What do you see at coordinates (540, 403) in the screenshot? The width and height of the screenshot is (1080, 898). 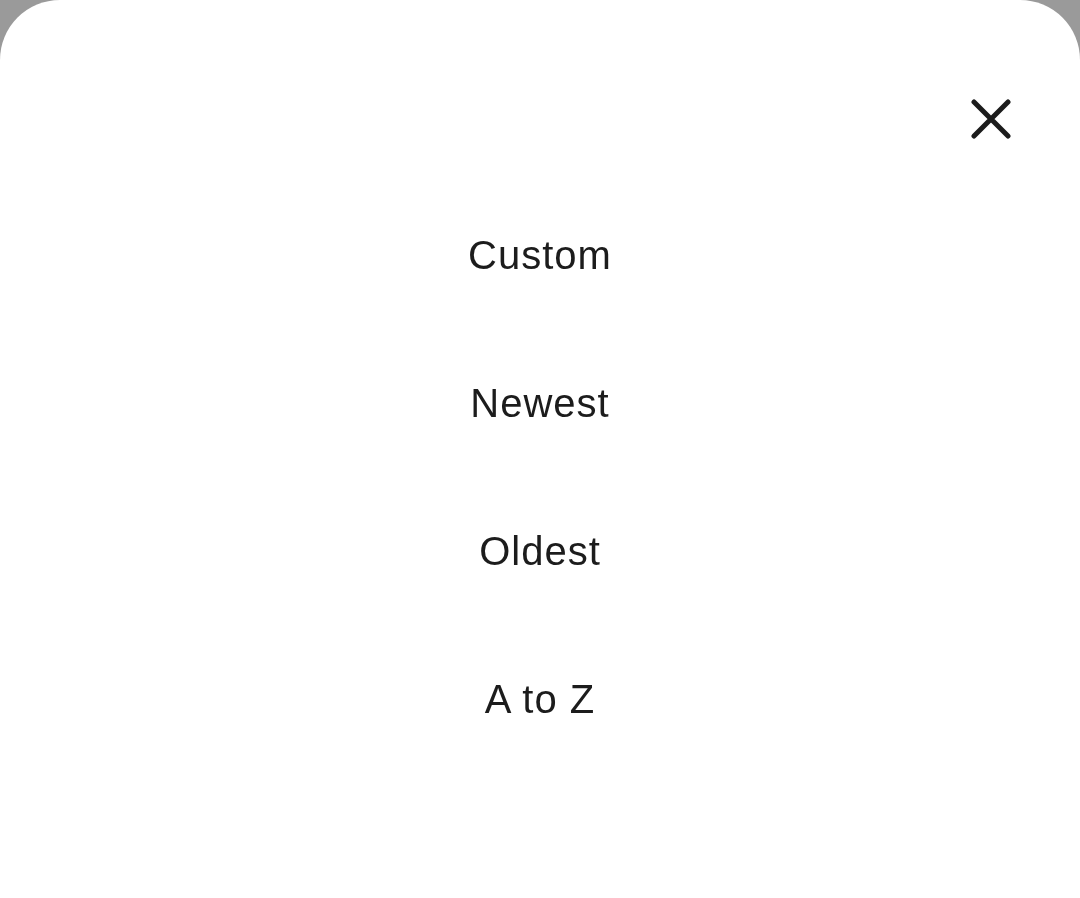 I see `sort-option: Newest` at bounding box center [540, 403].